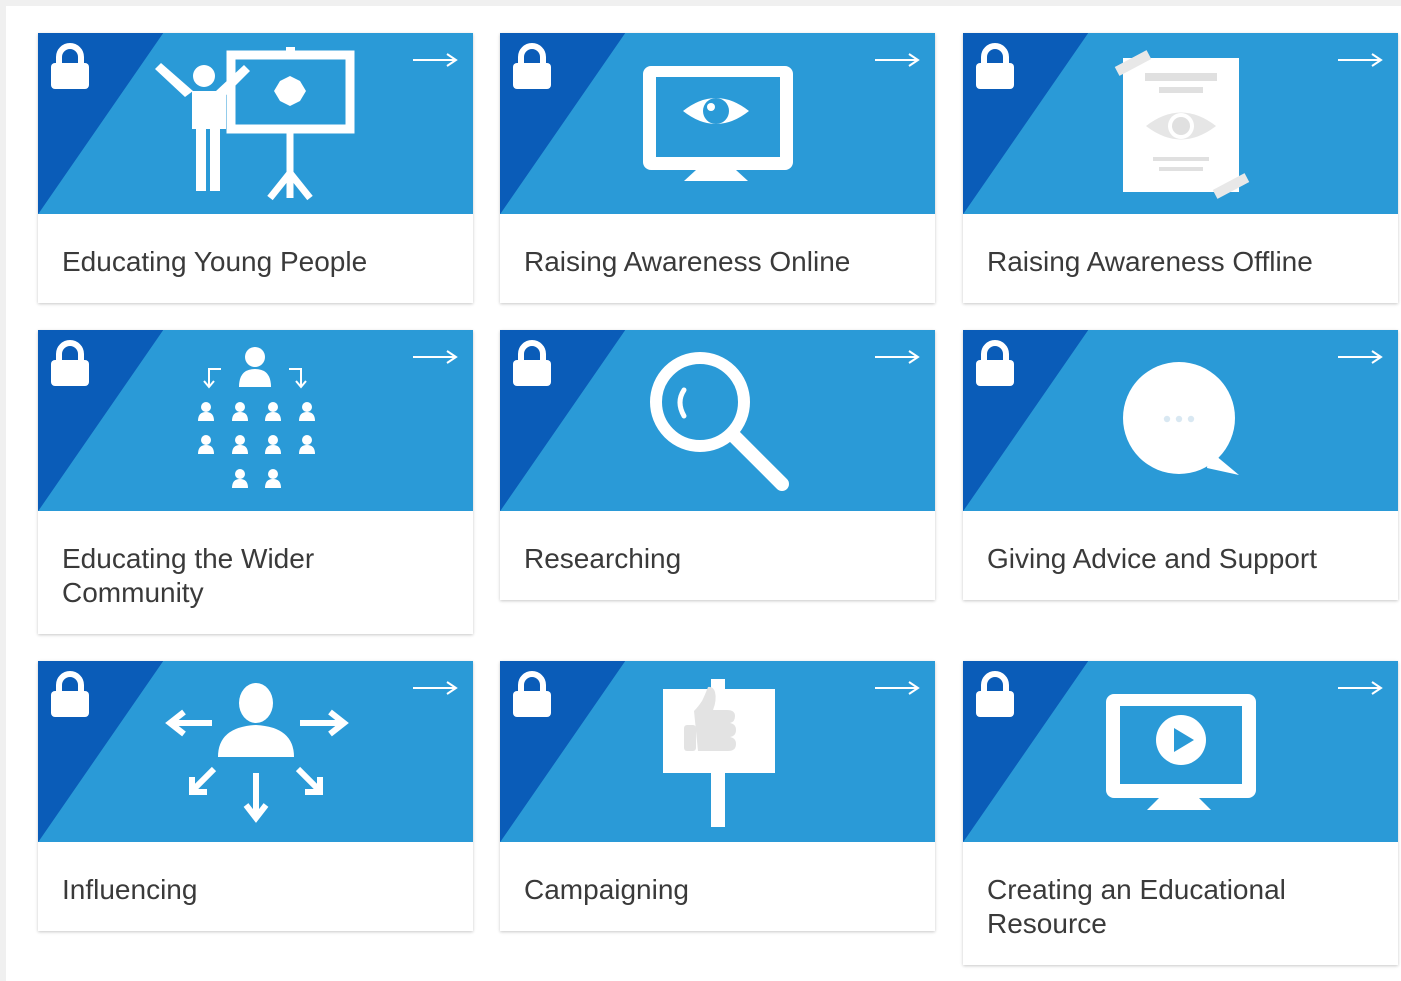 The width and height of the screenshot is (1401, 981). I want to click on community-icon, so click(256, 417).